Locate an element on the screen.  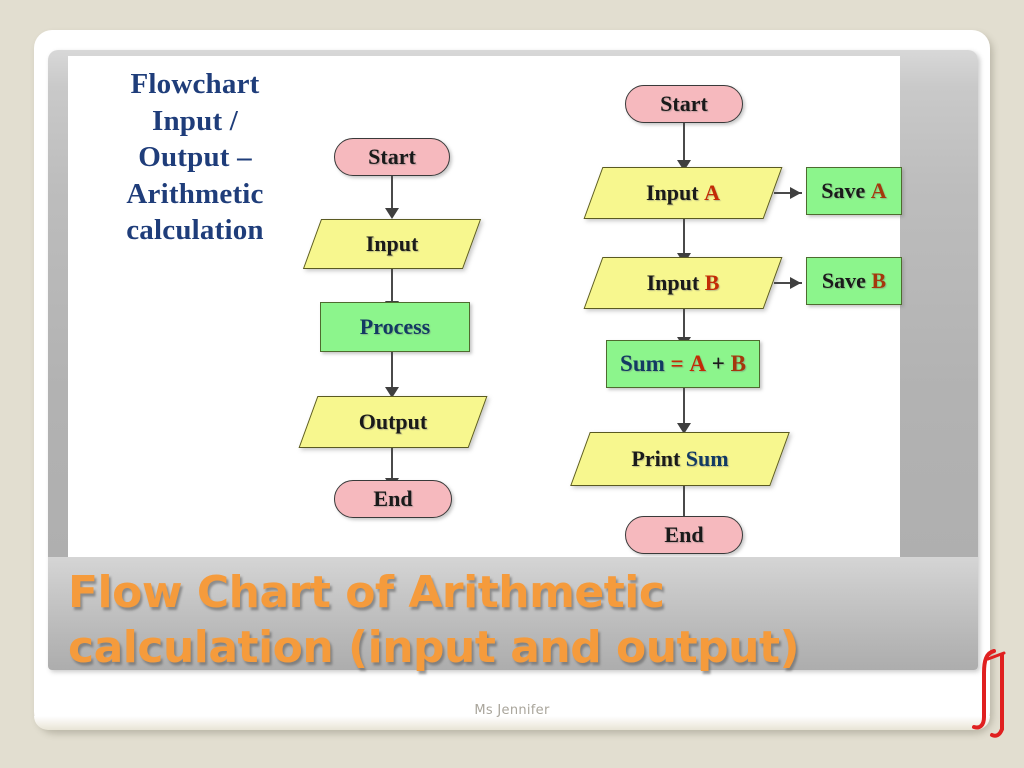
arrowhead-inputa-savea is located at coordinates (795, 193).